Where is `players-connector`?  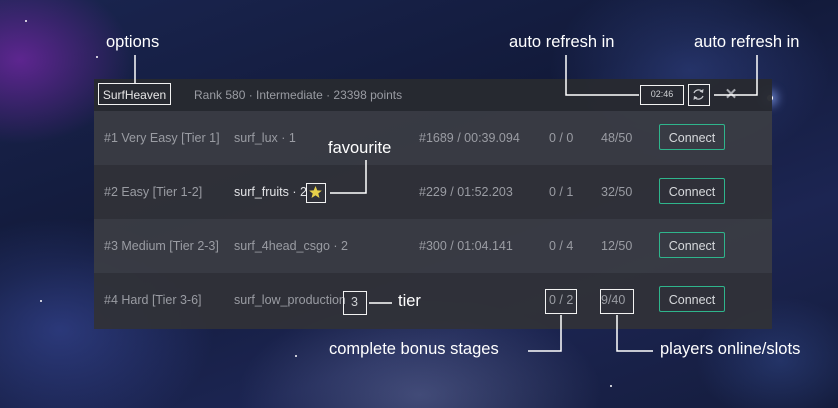
players-connector is located at coordinates (634, 333).